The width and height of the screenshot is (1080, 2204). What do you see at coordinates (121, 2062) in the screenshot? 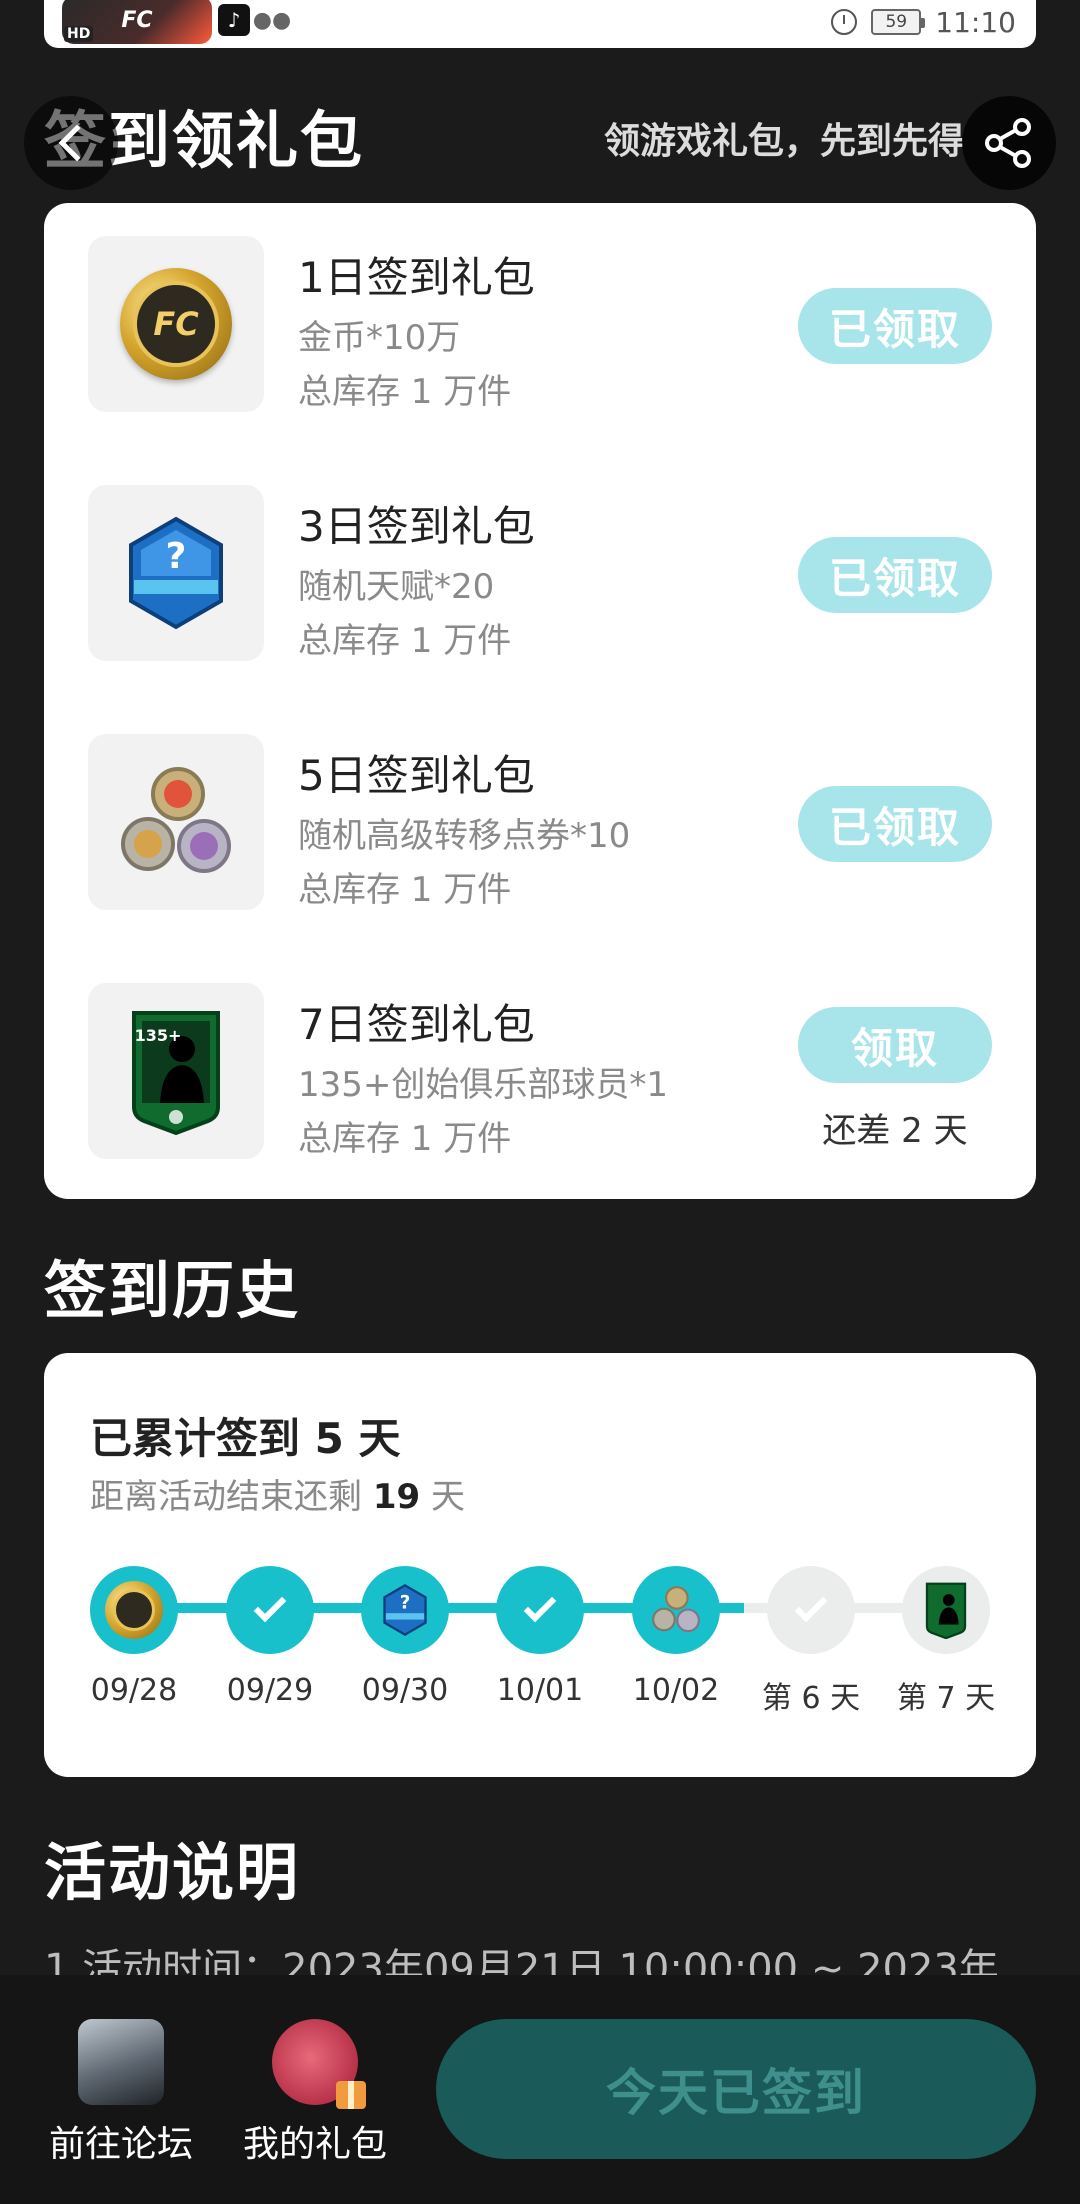
I see `forum-icon` at bounding box center [121, 2062].